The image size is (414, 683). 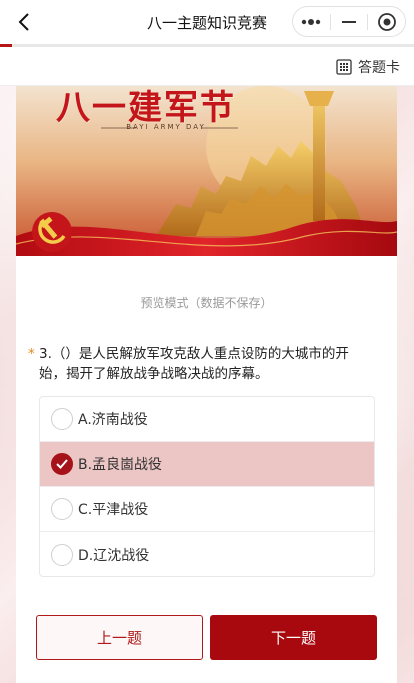 What do you see at coordinates (207, 554) in the screenshot?
I see `option-d: D.辽沈战役` at bounding box center [207, 554].